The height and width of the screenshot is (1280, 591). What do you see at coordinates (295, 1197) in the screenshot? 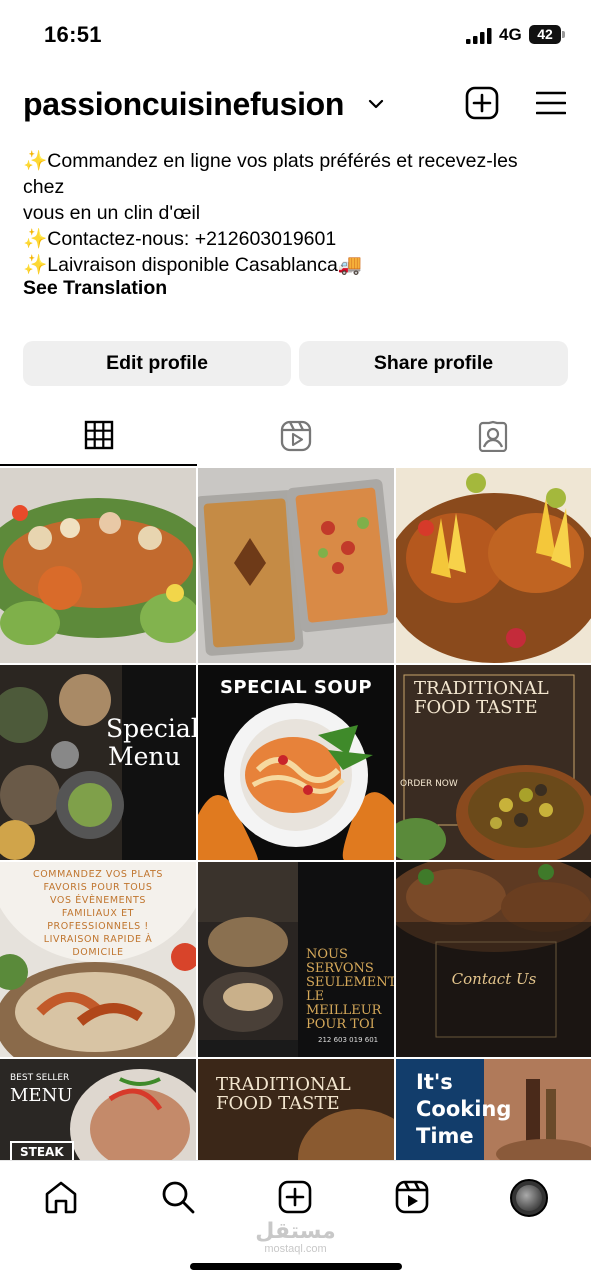
I see `create-icon` at bounding box center [295, 1197].